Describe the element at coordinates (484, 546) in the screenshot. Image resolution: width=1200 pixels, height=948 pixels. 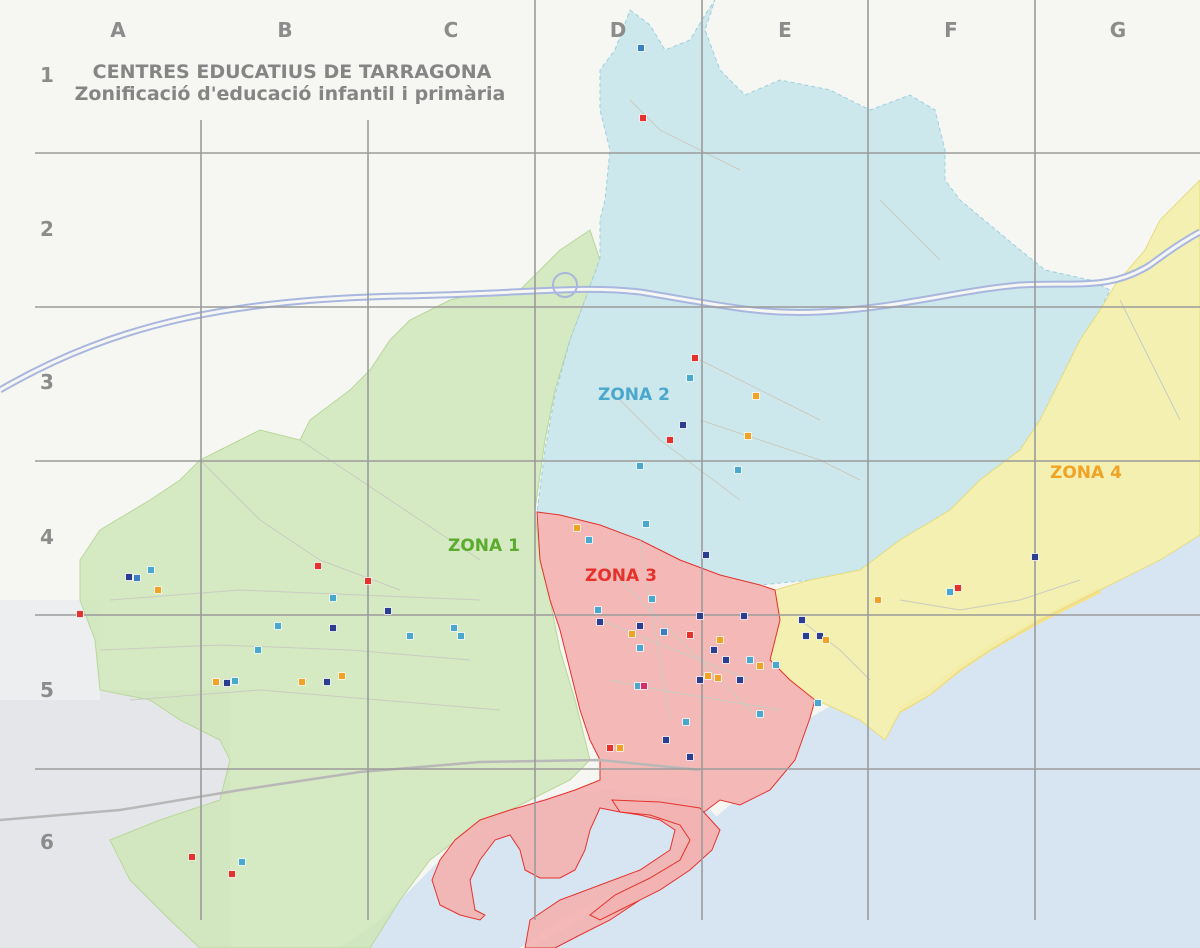
I see `zona-1-label: ZONA 1` at that location.